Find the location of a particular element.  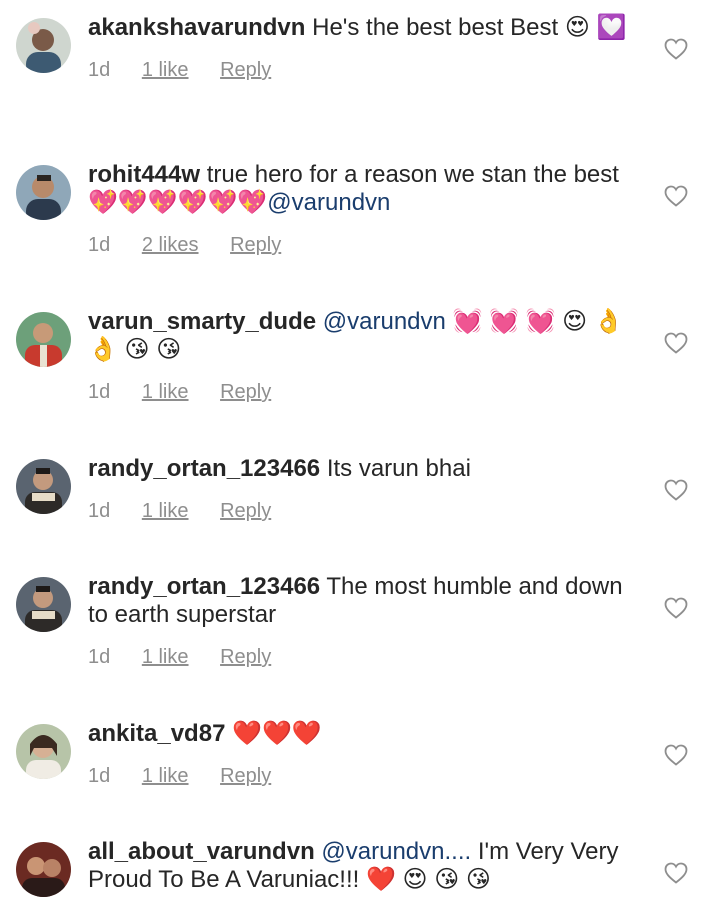

comment-text: Its varun bhai is located at coordinates (398, 468).